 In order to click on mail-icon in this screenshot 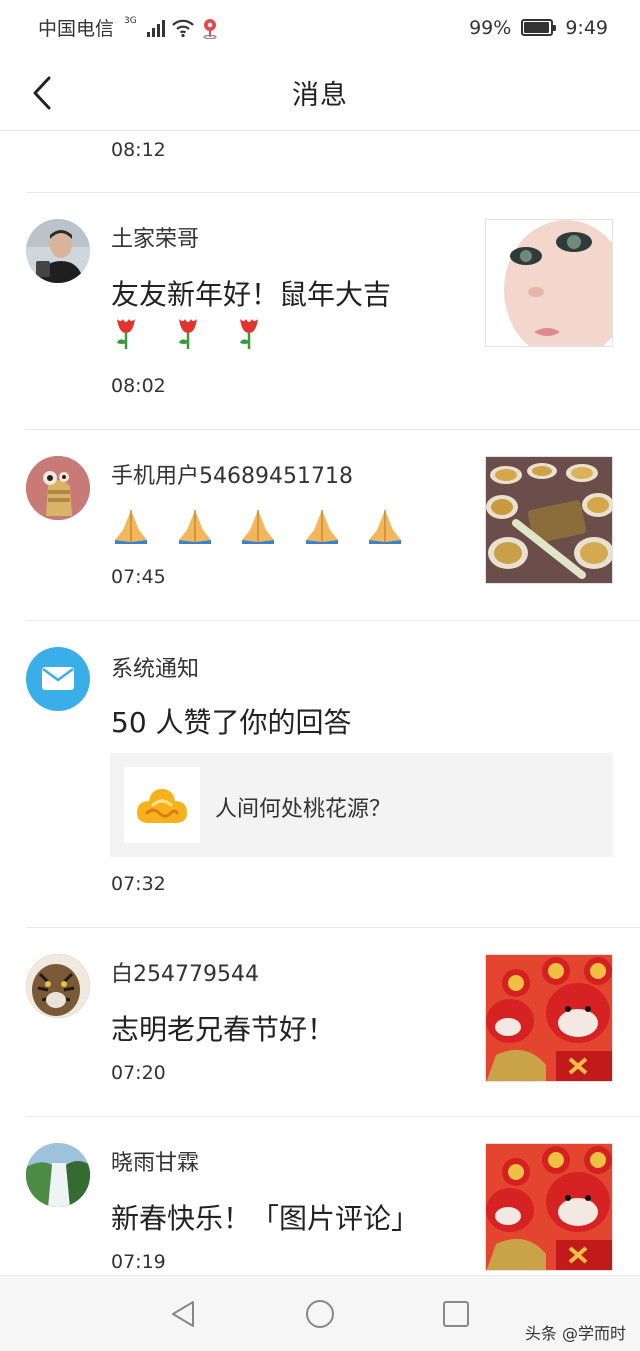, I will do `click(58, 678)`.